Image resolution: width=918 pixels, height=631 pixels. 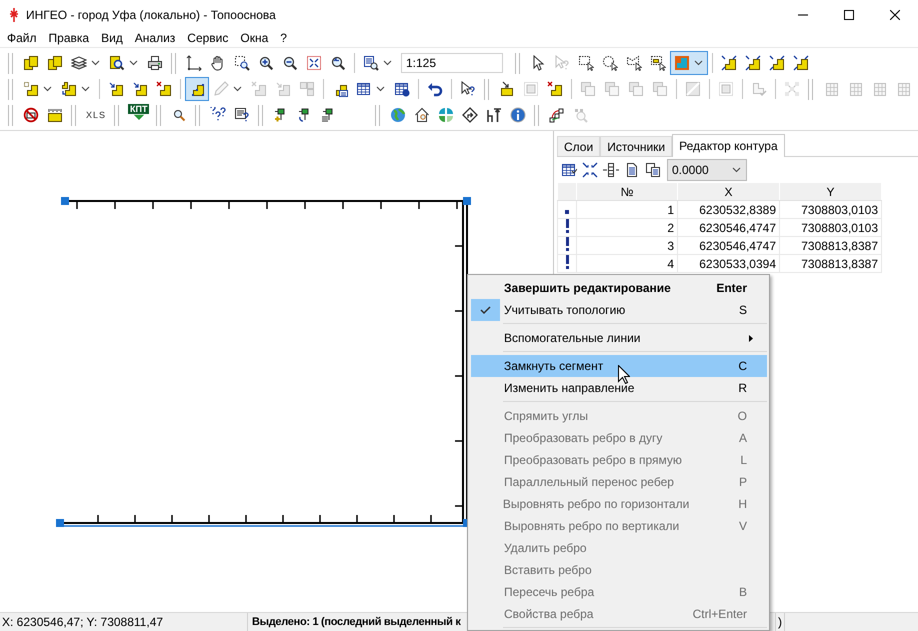 What do you see at coordinates (494, 115) in the screenshot?
I see `height-icon` at bounding box center [494, 115].